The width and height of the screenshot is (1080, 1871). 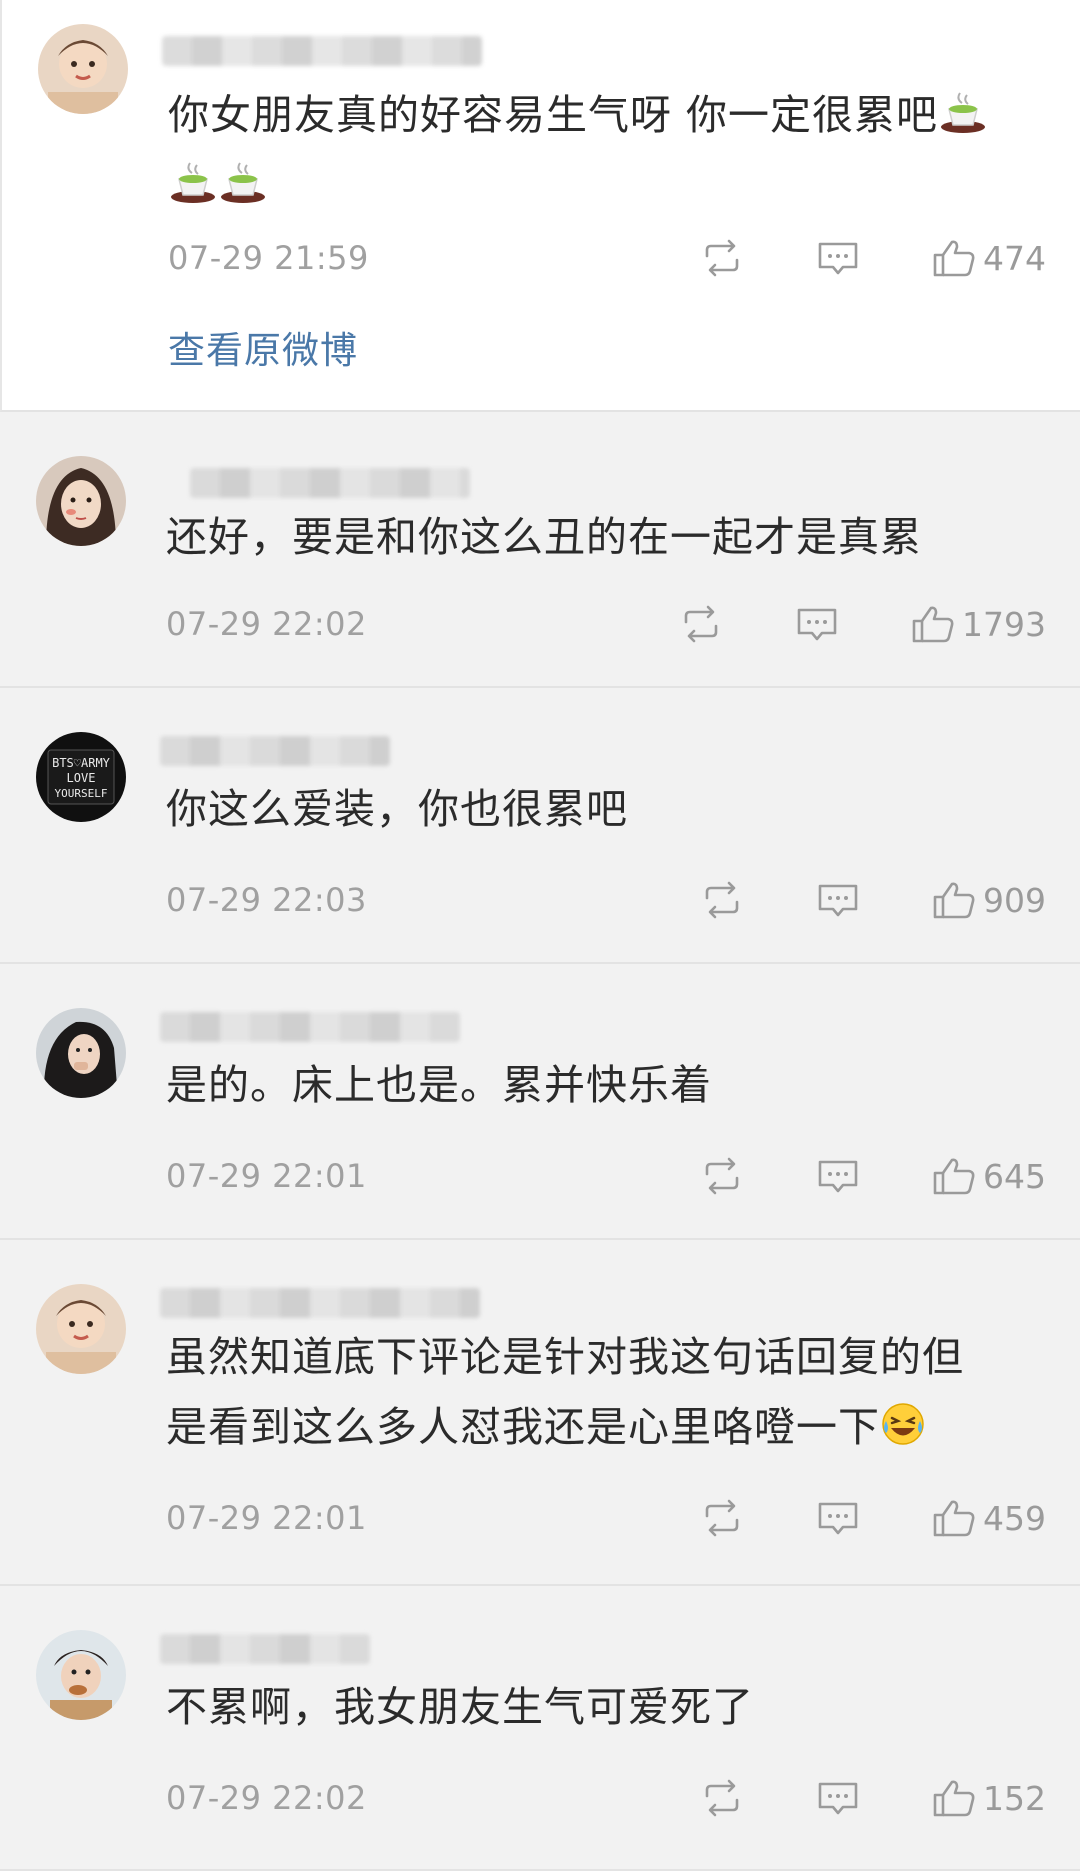 What do you see at coordinates (862, 624) in the screenshot?
I see `comment-actions: 1793` at bounding box center [862, 624].